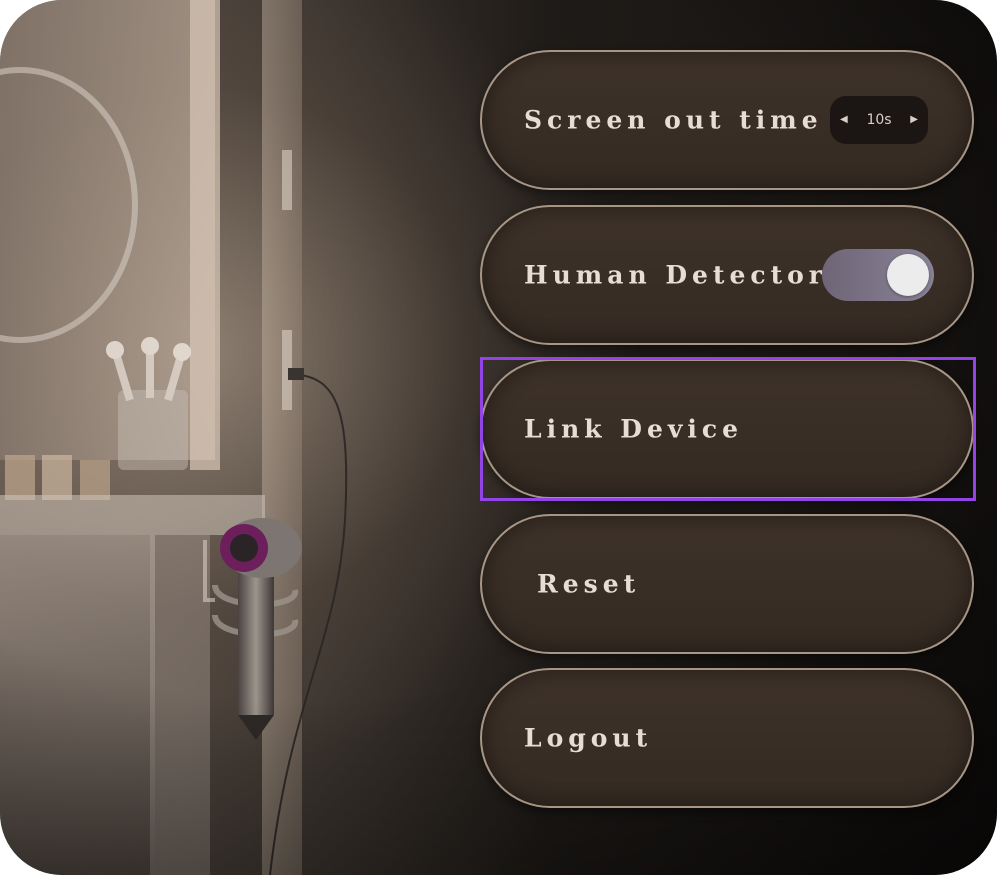 The height and width of the screenshot is (875, 997). What do you see at coordinates (878, 275) in the screenshot?
I see `human-detector-toggle` at bounding box center [878, 275].